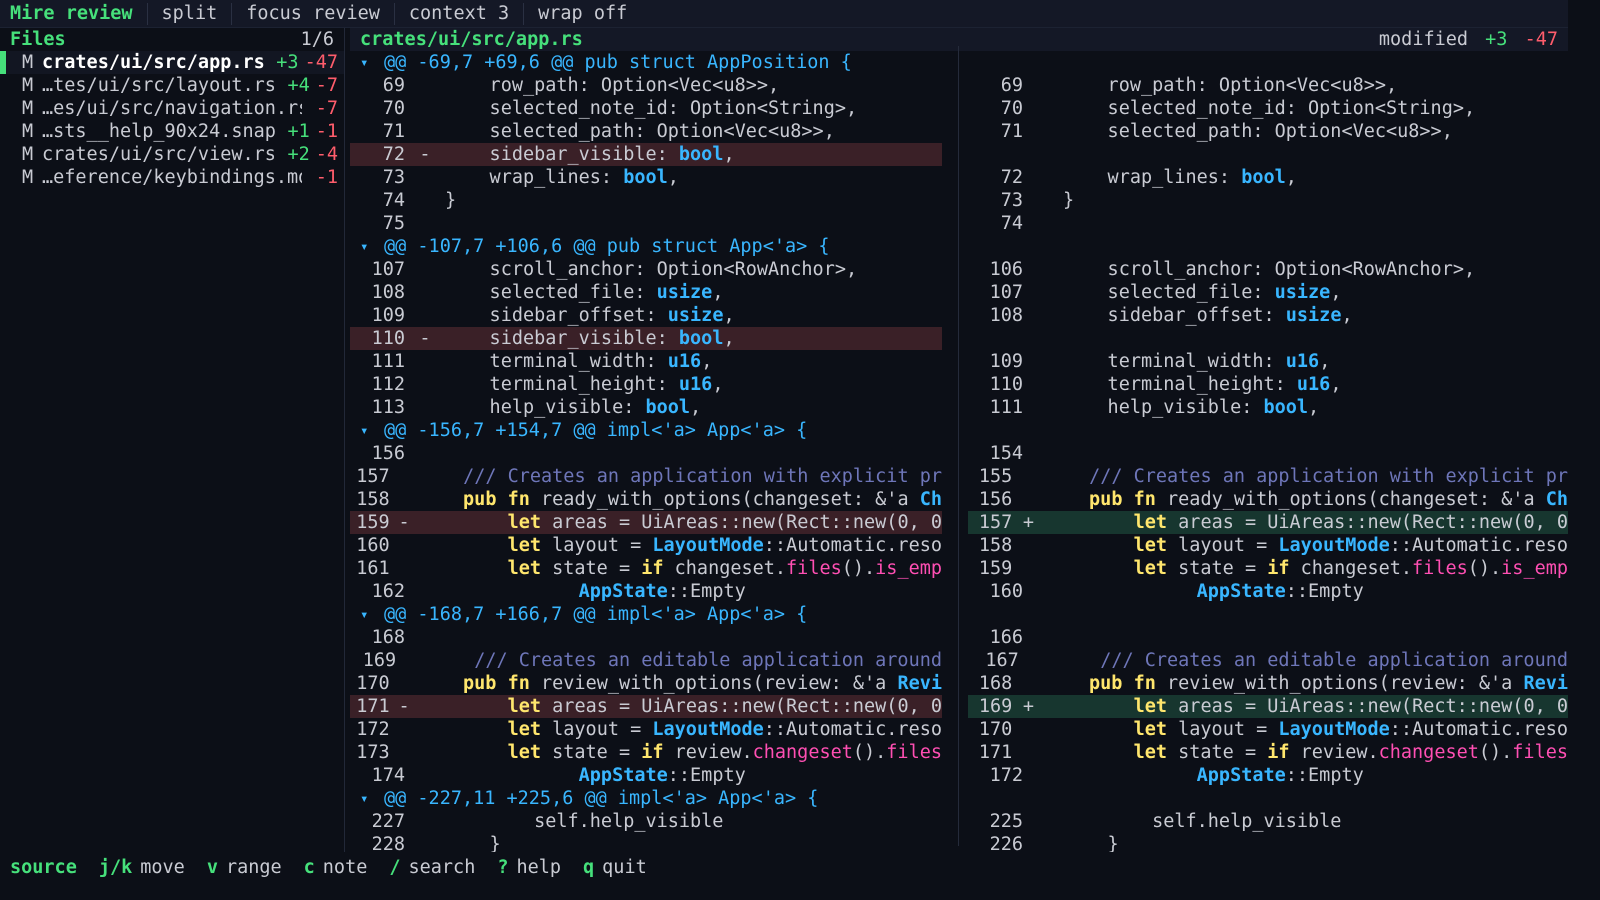 The height and width of the screenshot is (900, 1600). What do you see at coordinates (459, 13) in the screenshot?
I see `tab-context: context 3` at bounding box center [459, 13].